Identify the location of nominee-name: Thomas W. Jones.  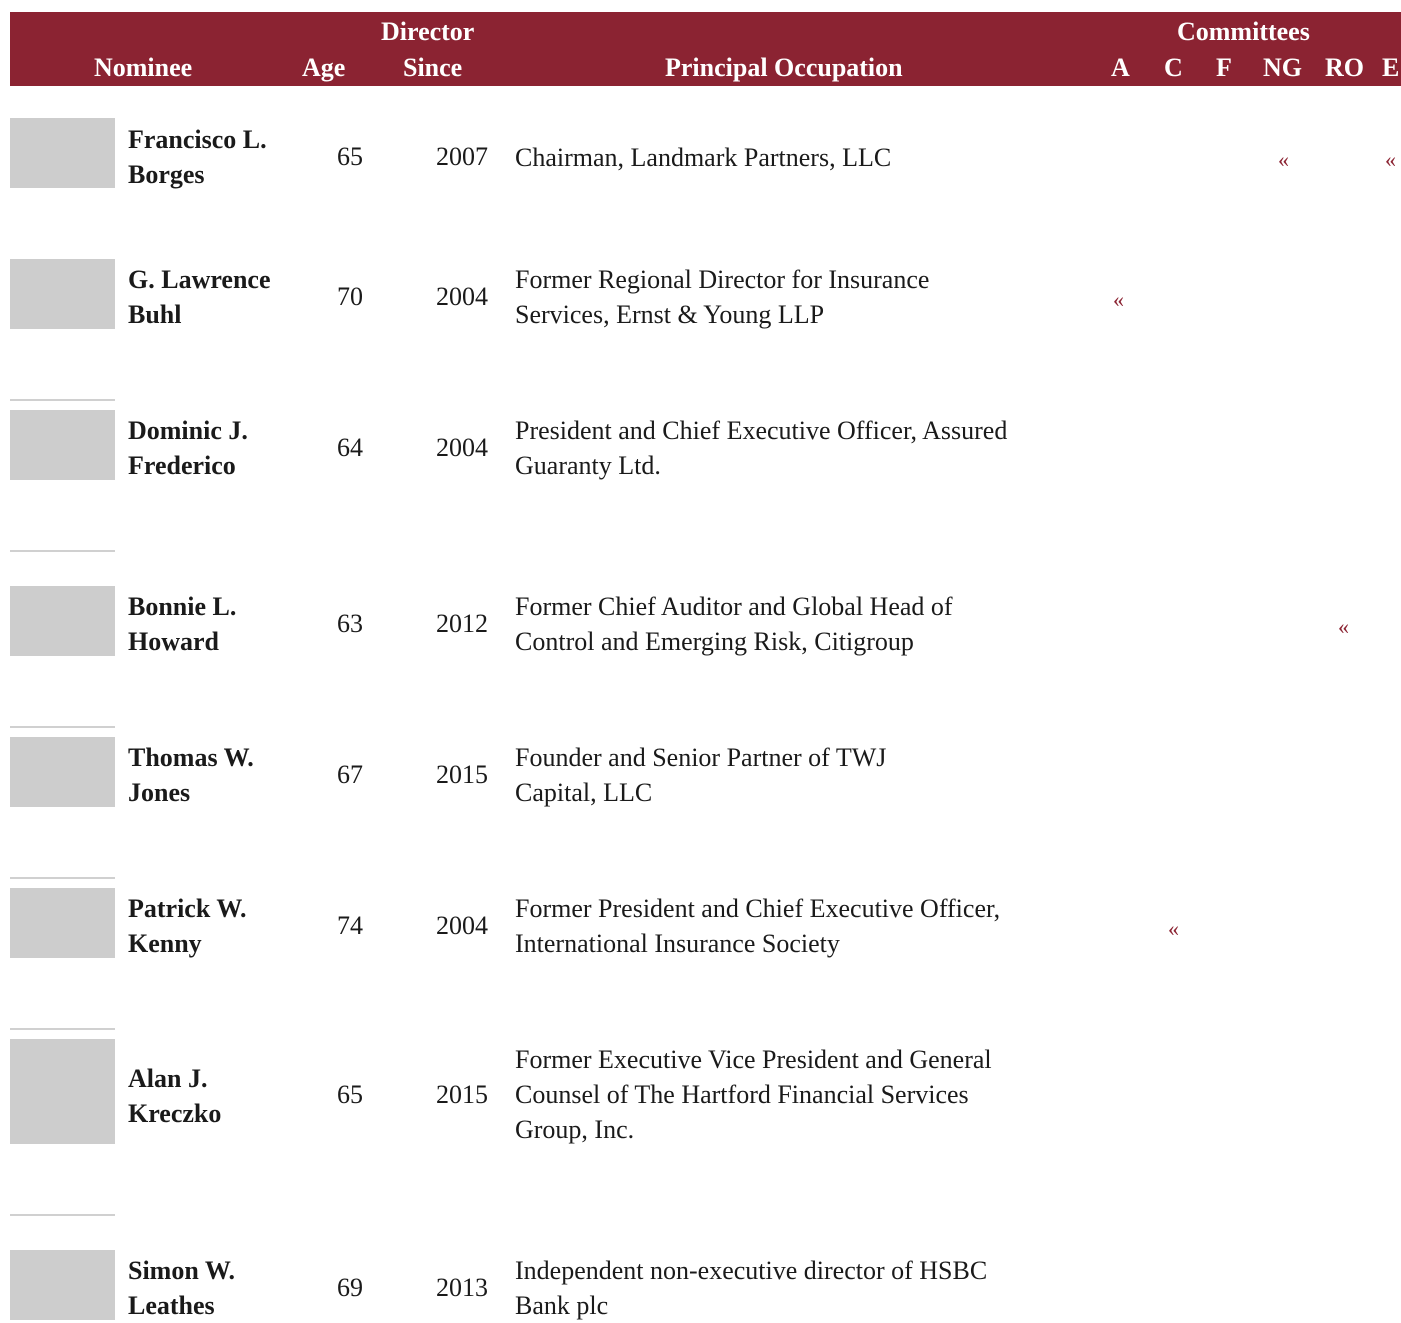
(218, 775).